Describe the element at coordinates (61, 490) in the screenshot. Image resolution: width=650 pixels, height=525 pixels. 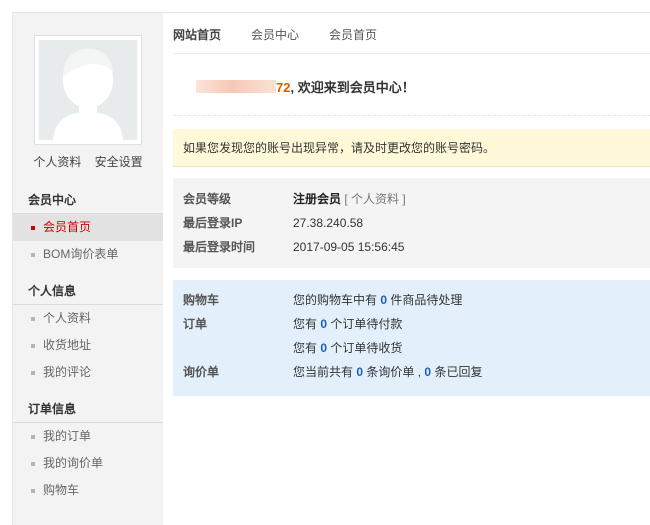
I see `sidebar-item-label: 购物车` at that location.